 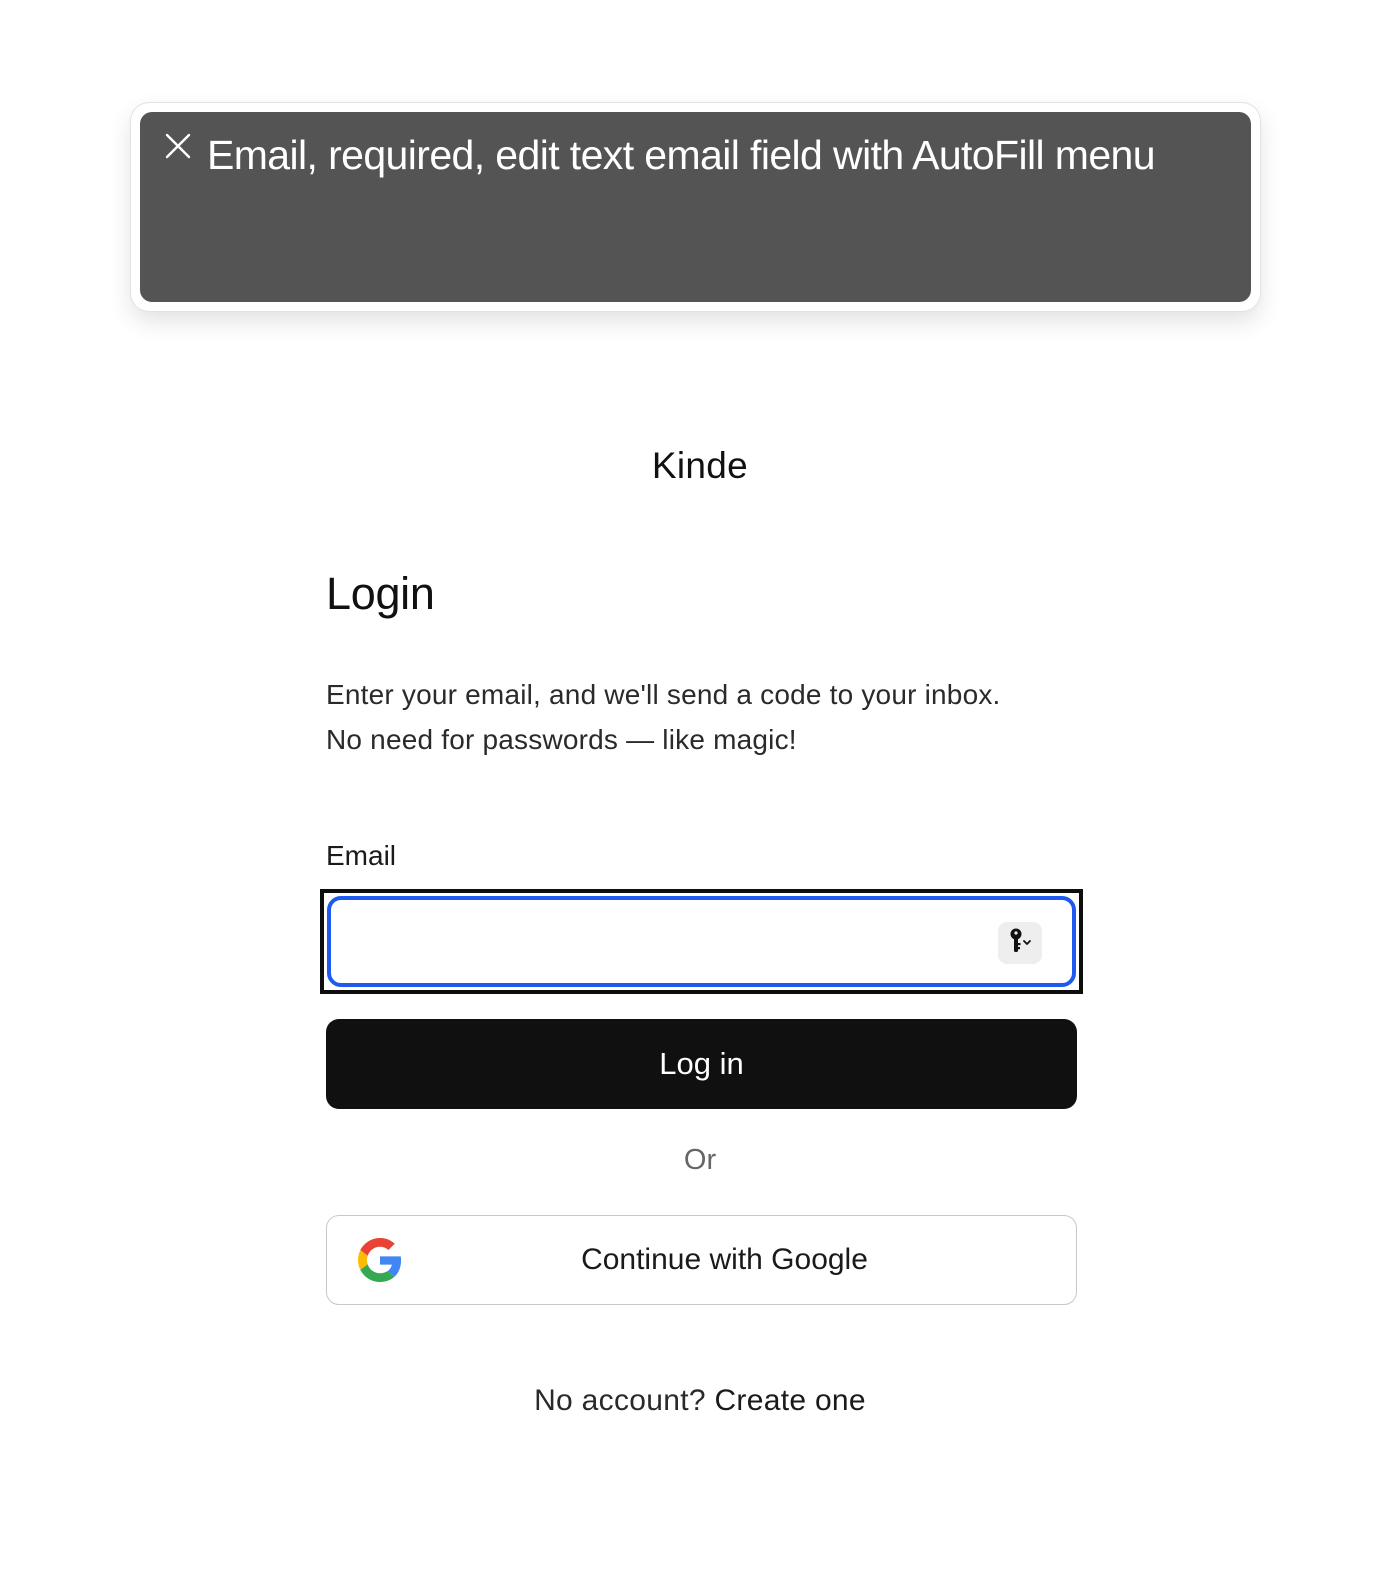 I want to click on description-line-2: No need for passwords — like magic!, so click(x=561, y=739).